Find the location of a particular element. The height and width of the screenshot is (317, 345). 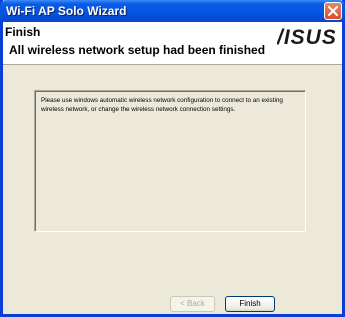

page-title: Finish is located at coordinates (23, 32).